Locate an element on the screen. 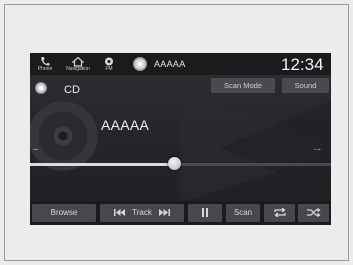 Image resolution: width=353 pixels, height=265 pixels. fm-label: FM is located at coordinates (109, 69).